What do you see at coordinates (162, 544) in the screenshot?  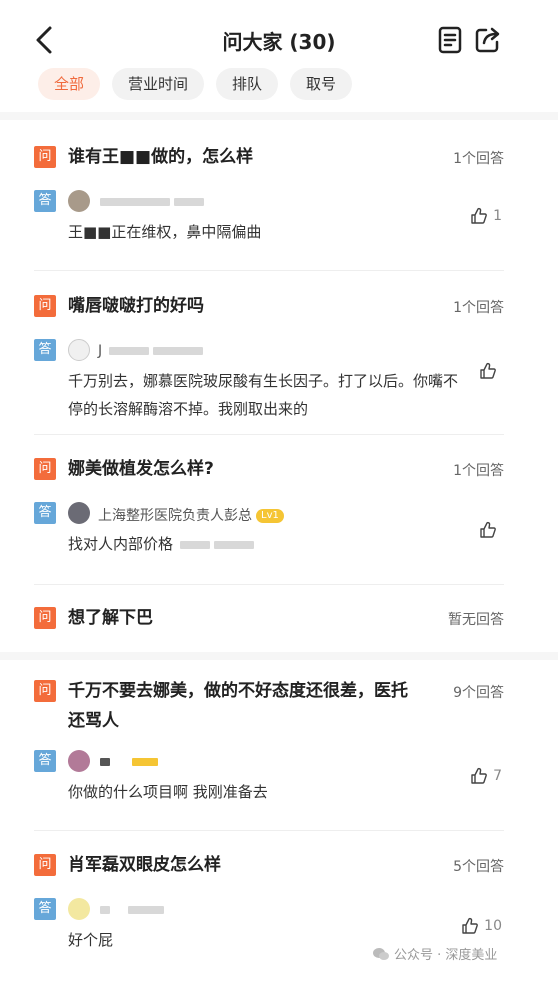 I see `answer-text: 找对人内部价格` at bounding box center [162, 544].